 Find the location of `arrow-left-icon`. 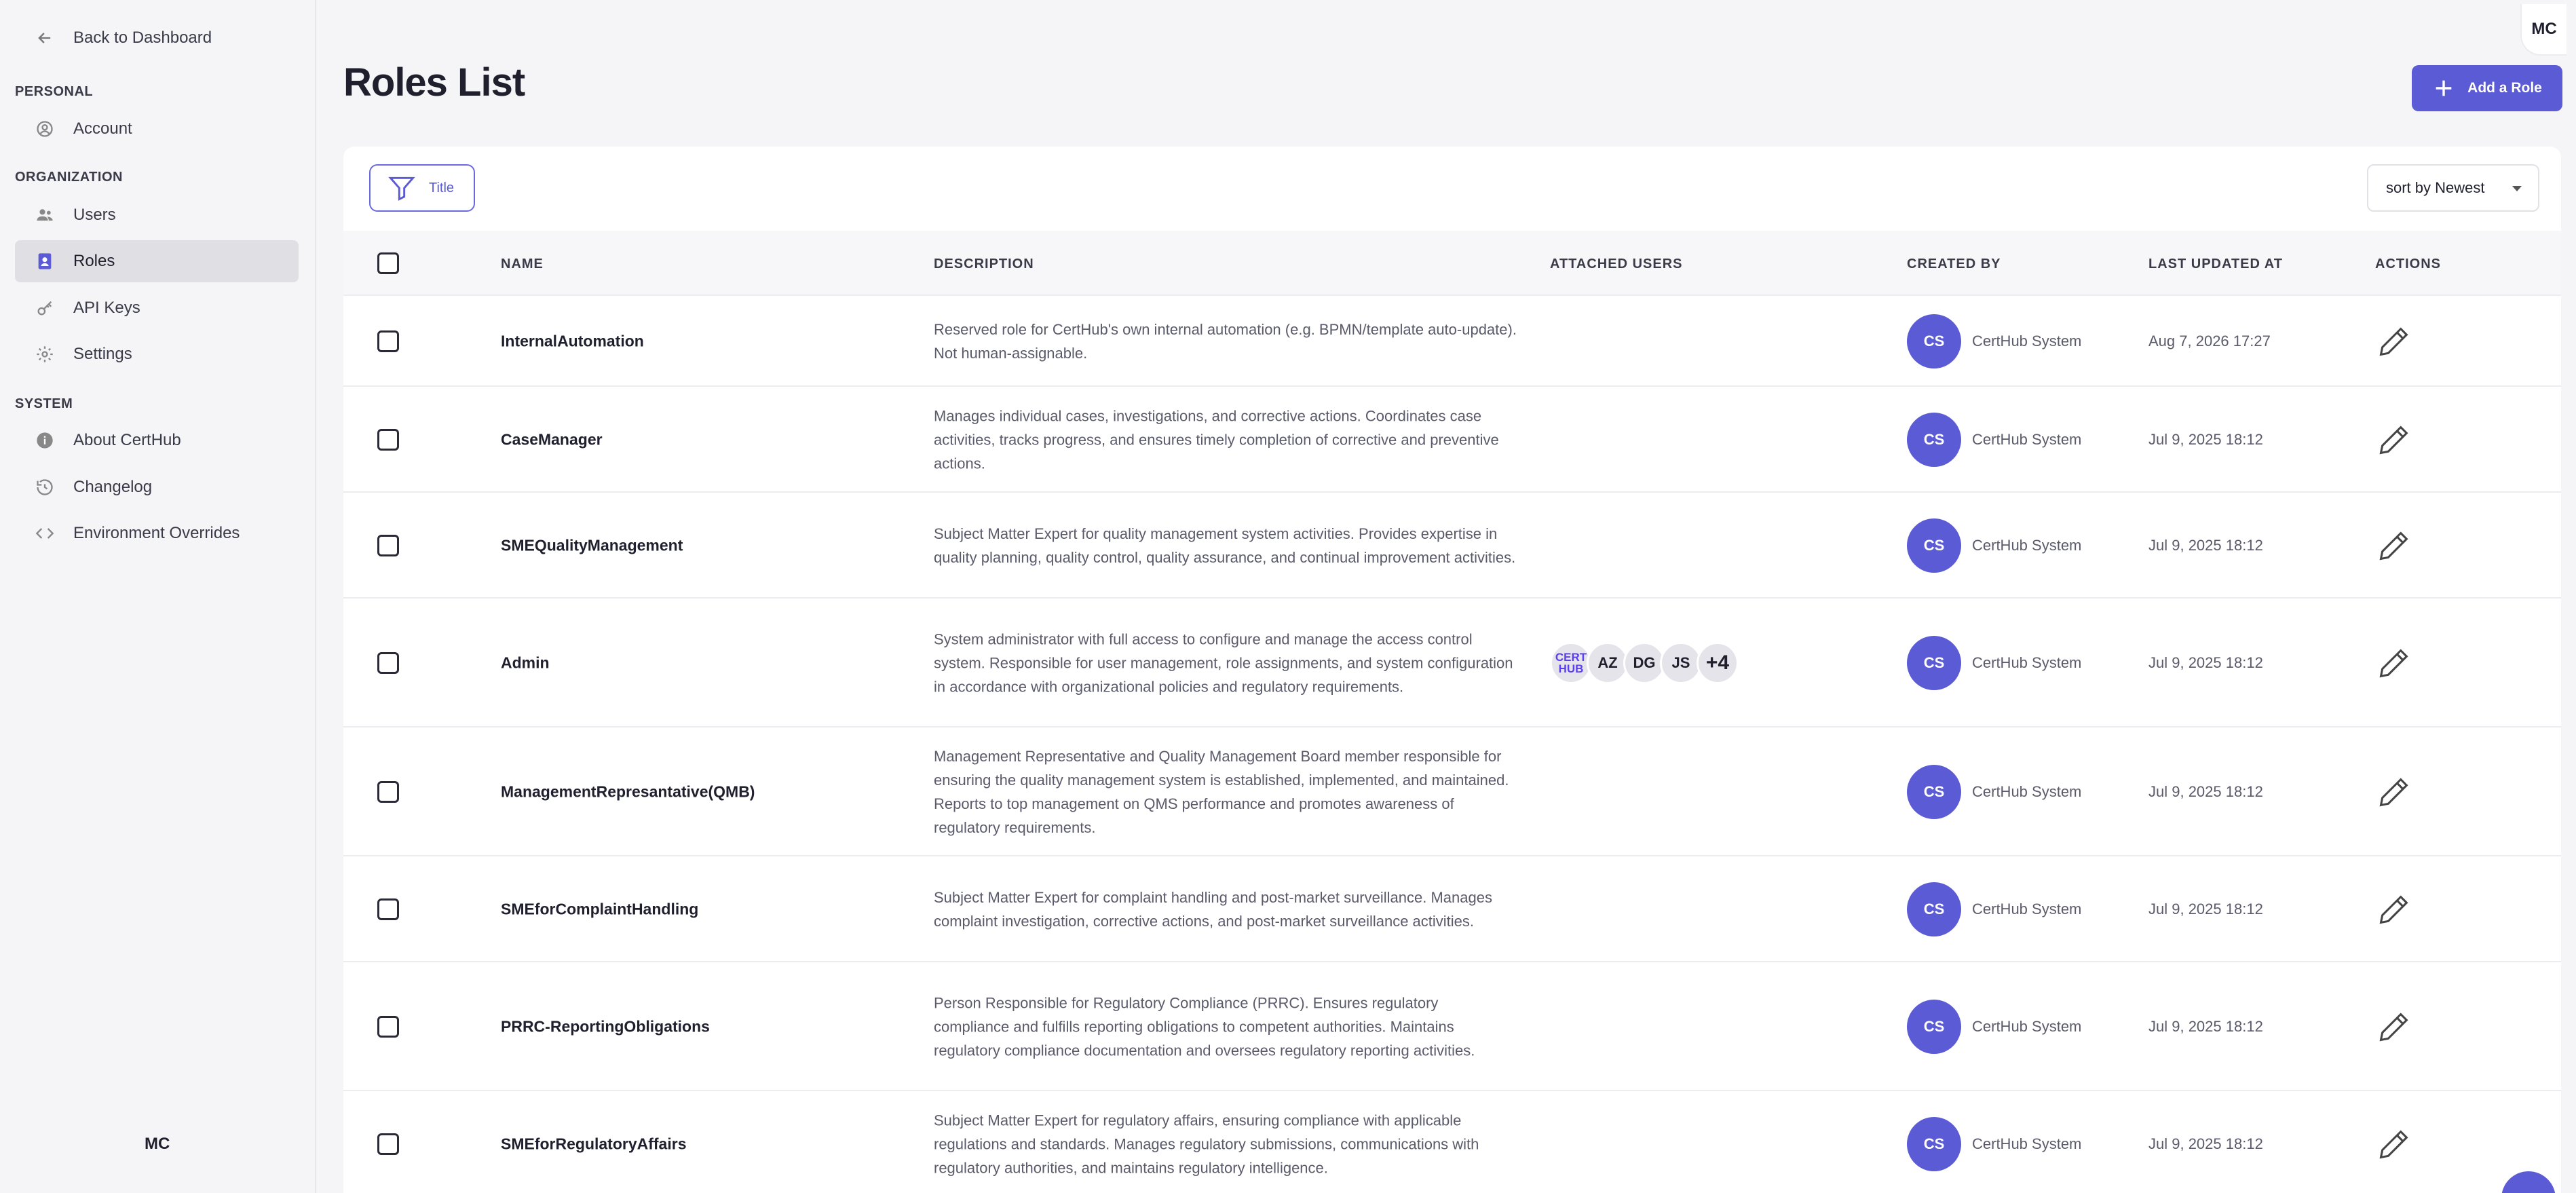

arrow-left-icon is located at coordinates (44, 38).